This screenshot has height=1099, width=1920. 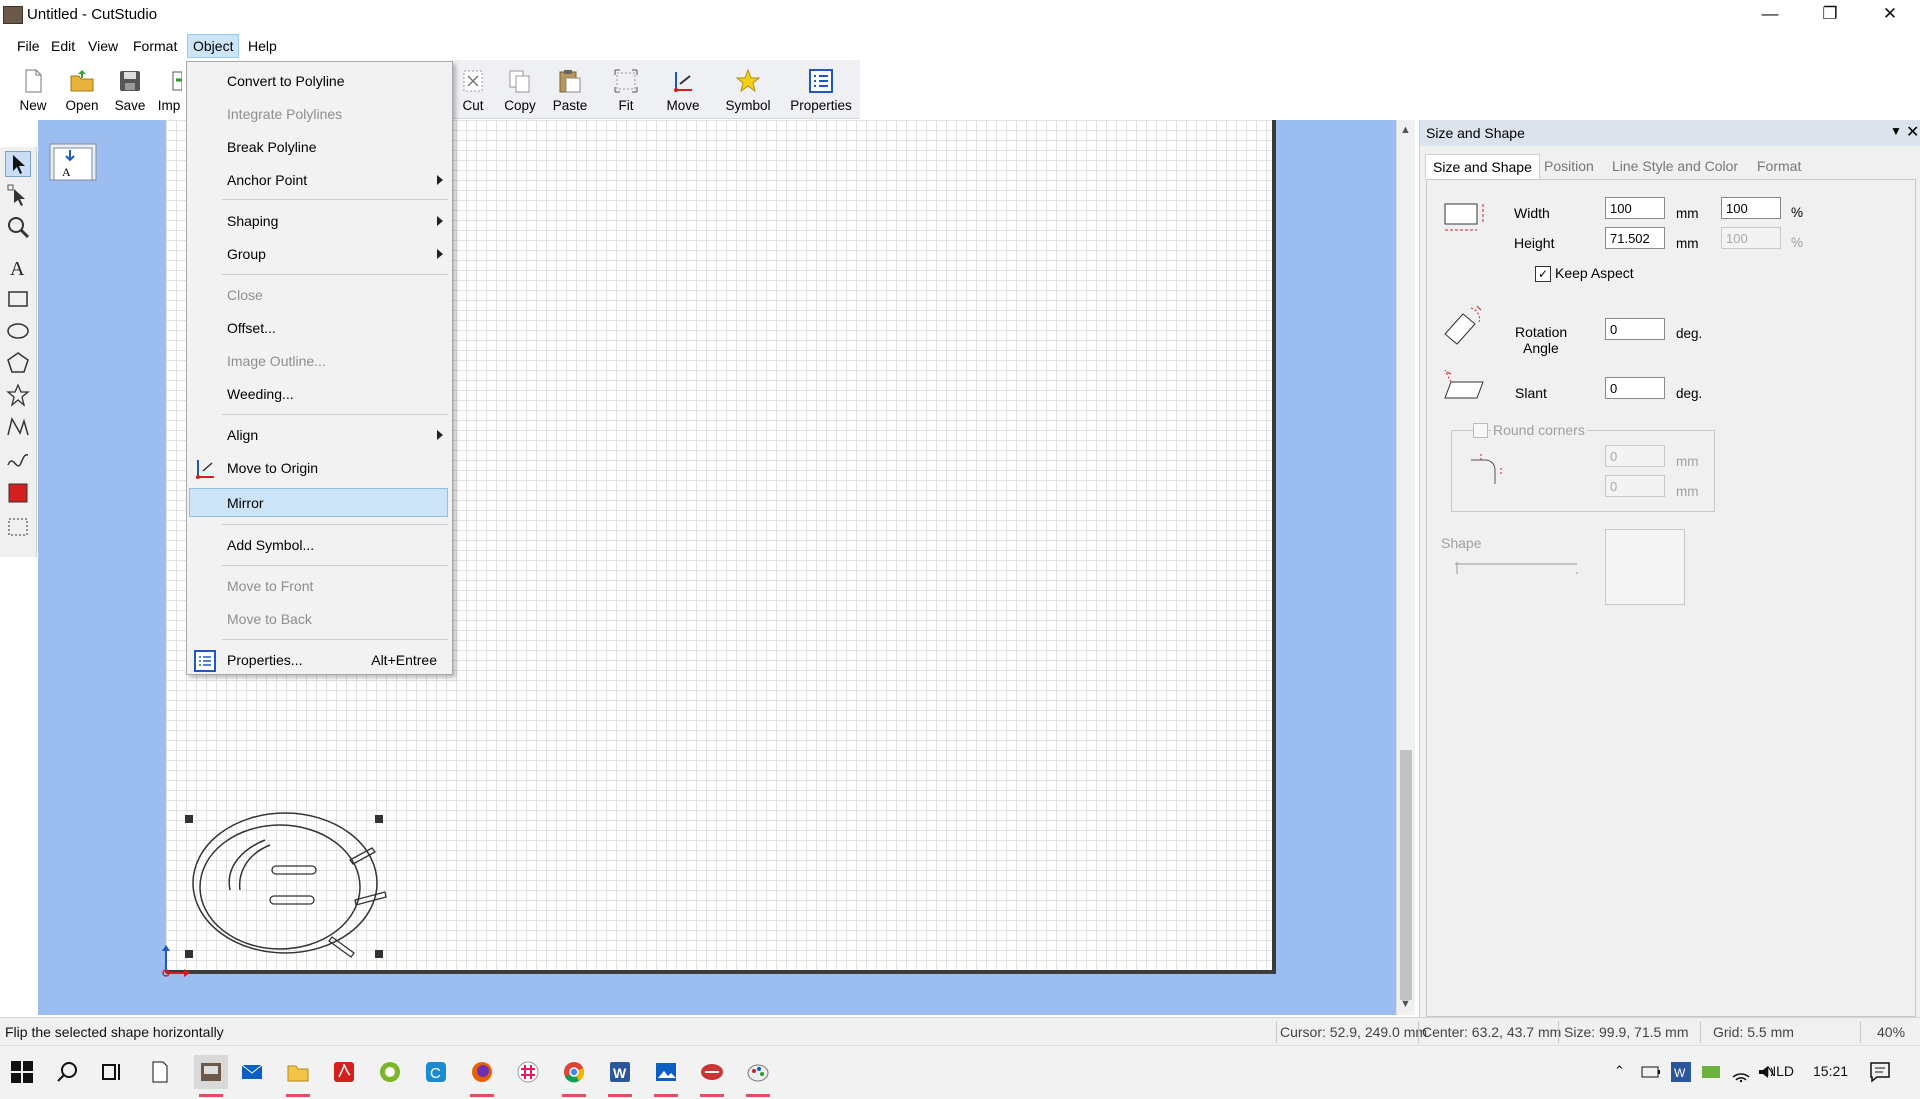 I want to click on tray-sync-icon, so click(x=1711, y=1072).